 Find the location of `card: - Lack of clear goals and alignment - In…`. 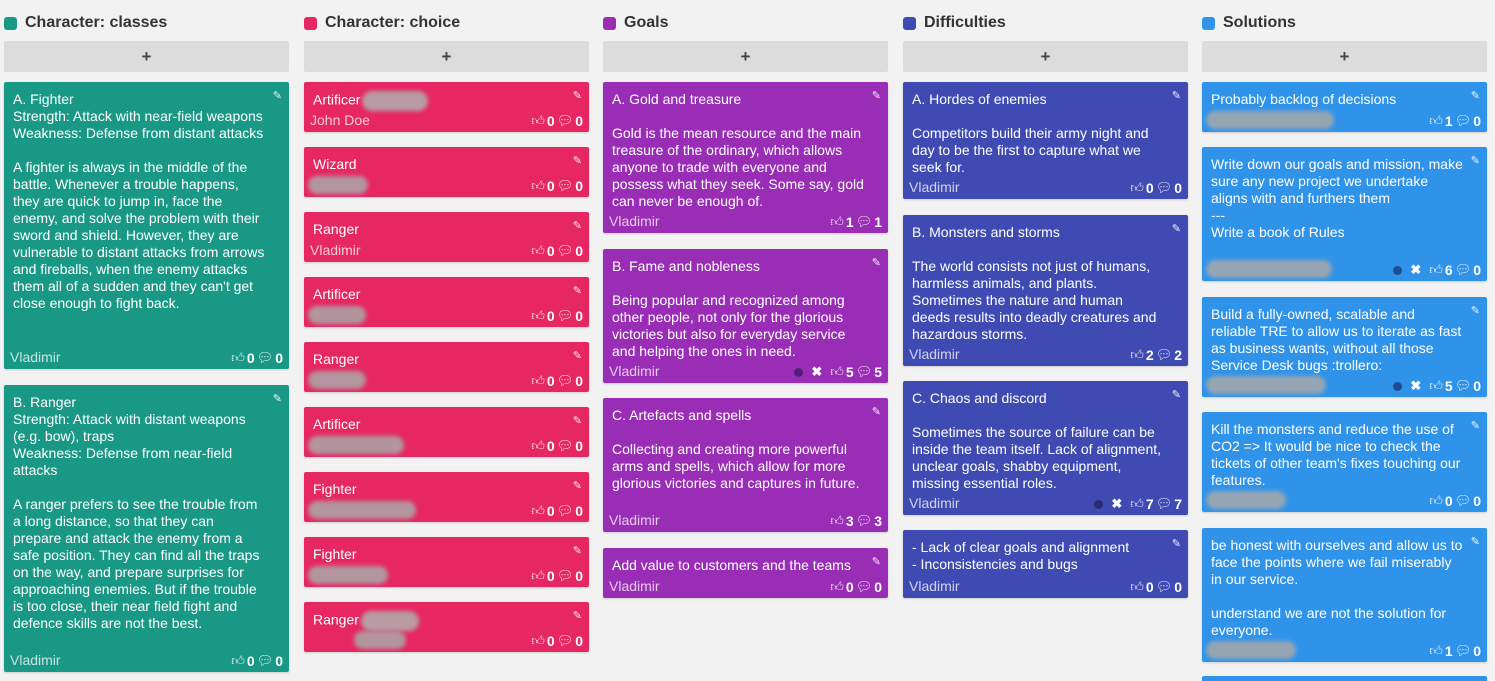

card: - Lack of clear goals and alignment - In… is located at coordinates (1045, 564).